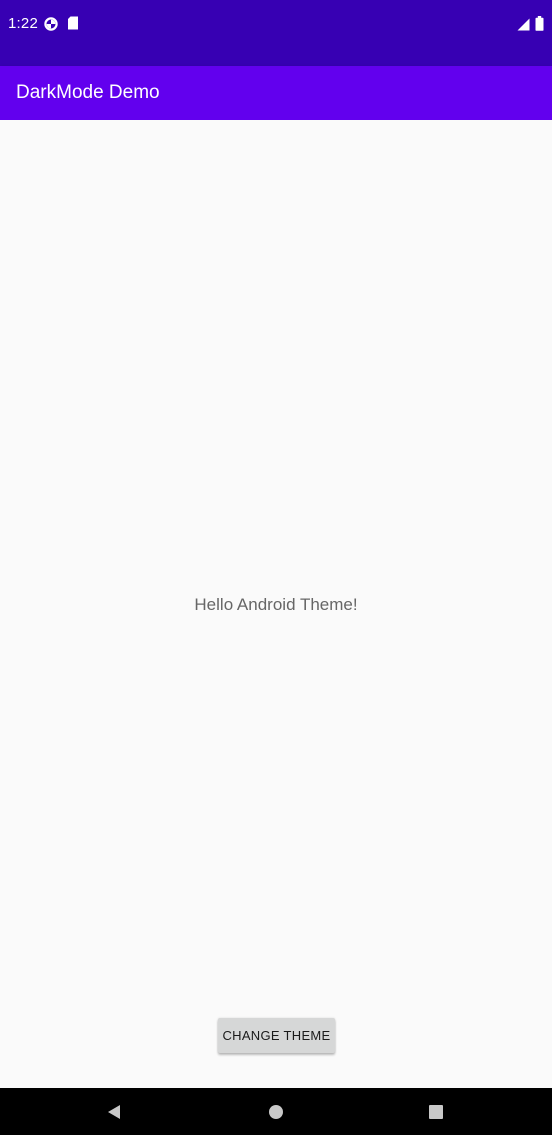 Image resolution: width=552 pixels, height=1135 pixels. I want to click on status-bar: 1:22, so click(276, 33).